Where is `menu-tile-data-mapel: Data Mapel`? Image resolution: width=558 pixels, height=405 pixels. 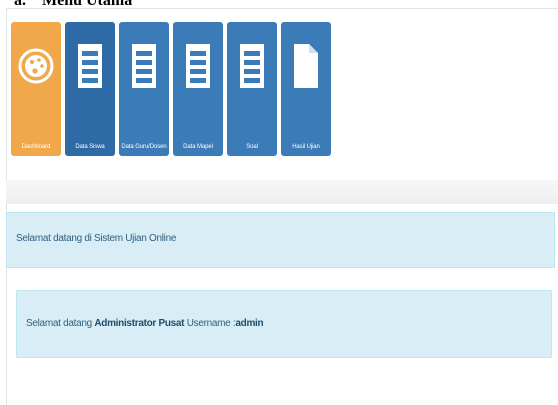 menu-tile-data-mapel: Data Mapel is located at coordinates (198, 89).